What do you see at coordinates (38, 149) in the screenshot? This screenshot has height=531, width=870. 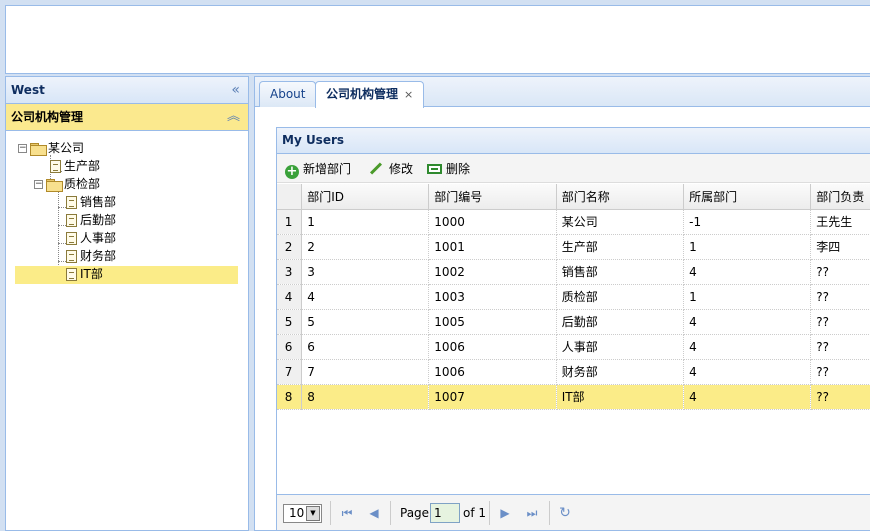 I see `folder-open-icon` at bounding box center [38, 149].